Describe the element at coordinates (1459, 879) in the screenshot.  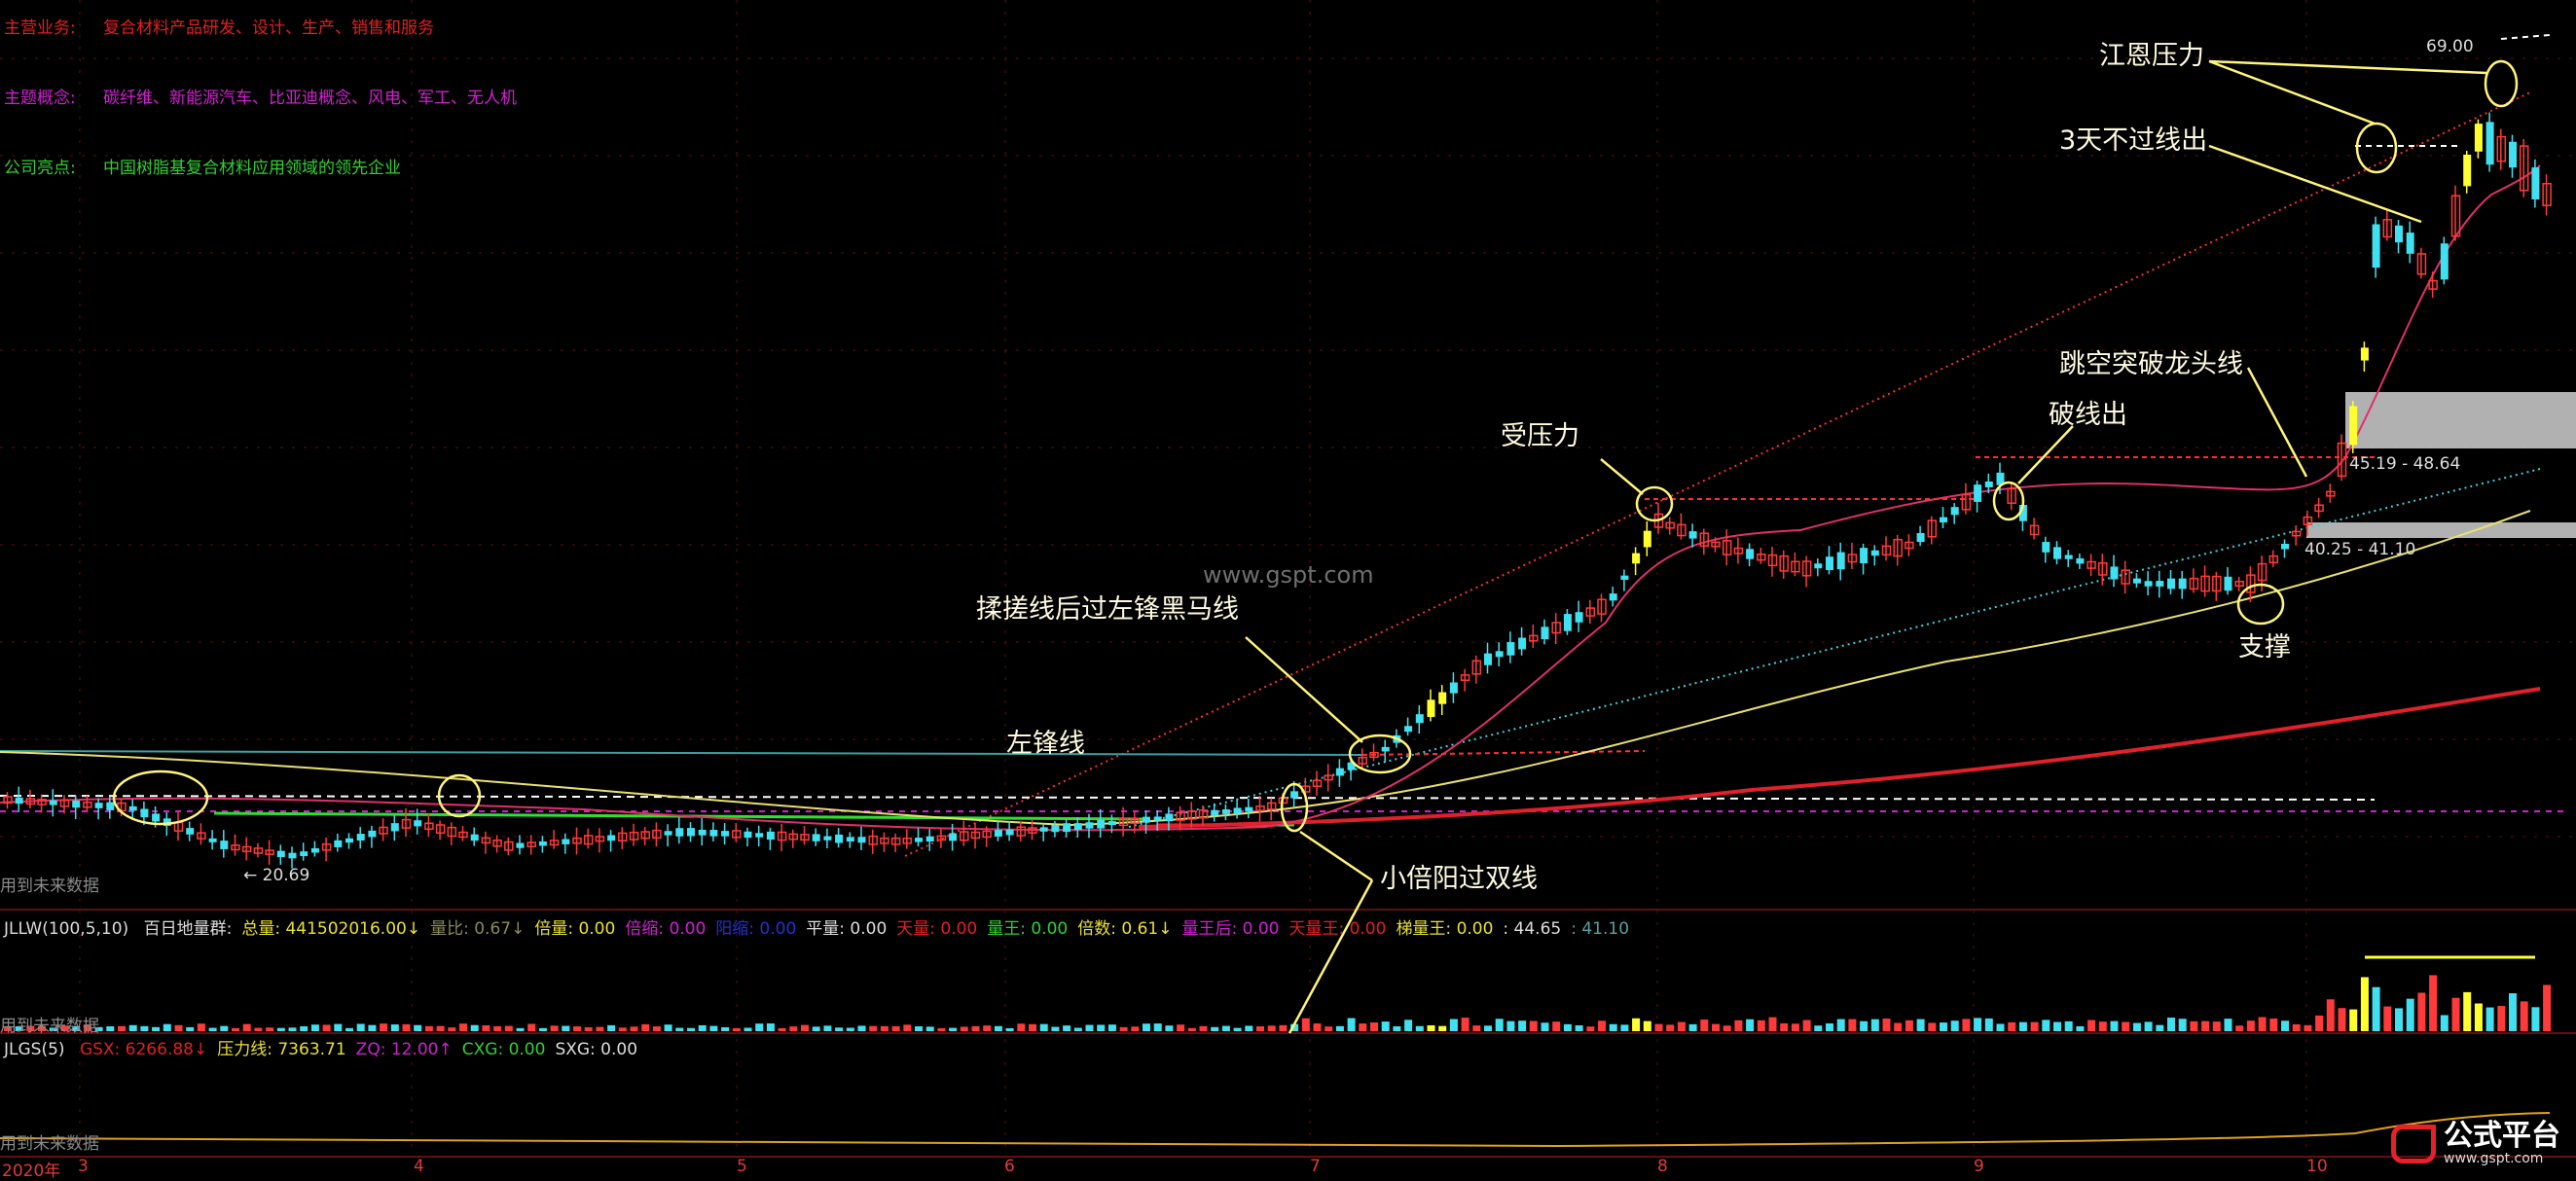
I see `annotation-small-yang: 小倍阳过双线` at that location.